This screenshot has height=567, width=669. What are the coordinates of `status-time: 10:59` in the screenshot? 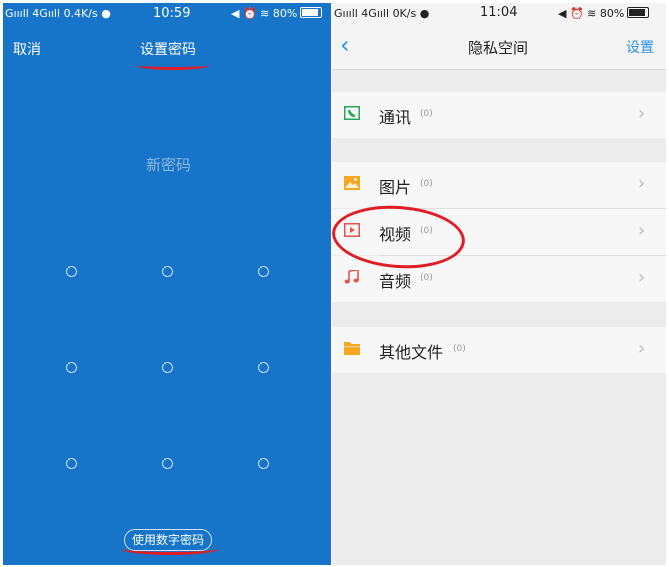 It's located at (172, 13).